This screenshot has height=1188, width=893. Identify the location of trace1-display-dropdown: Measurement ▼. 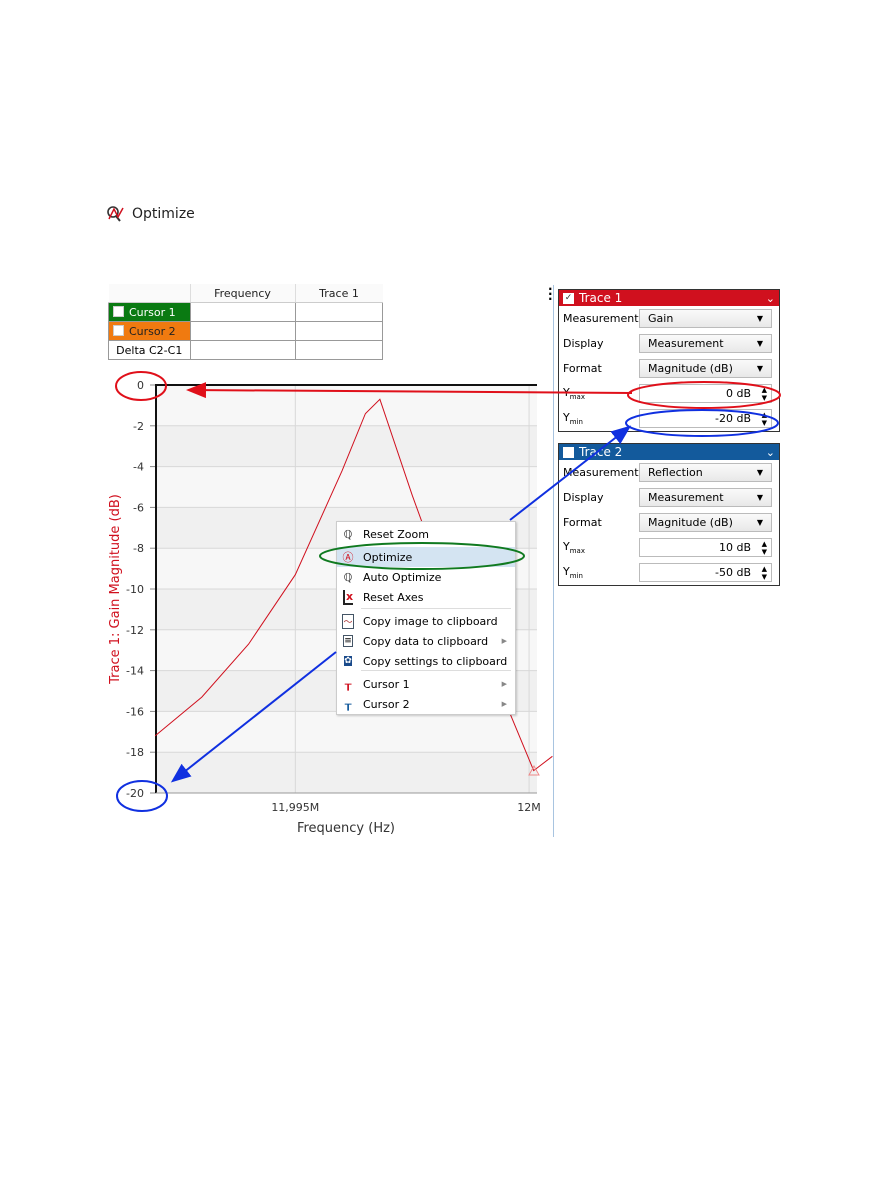
(705, 343).